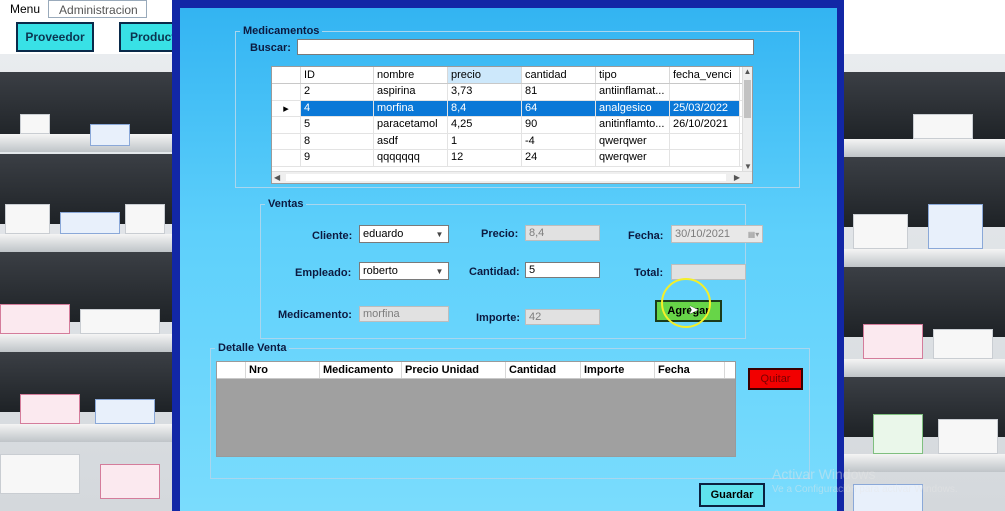 The image size is (1005, 511). I want to click on medicamento-label: Medicamento:, so click(315, 315).